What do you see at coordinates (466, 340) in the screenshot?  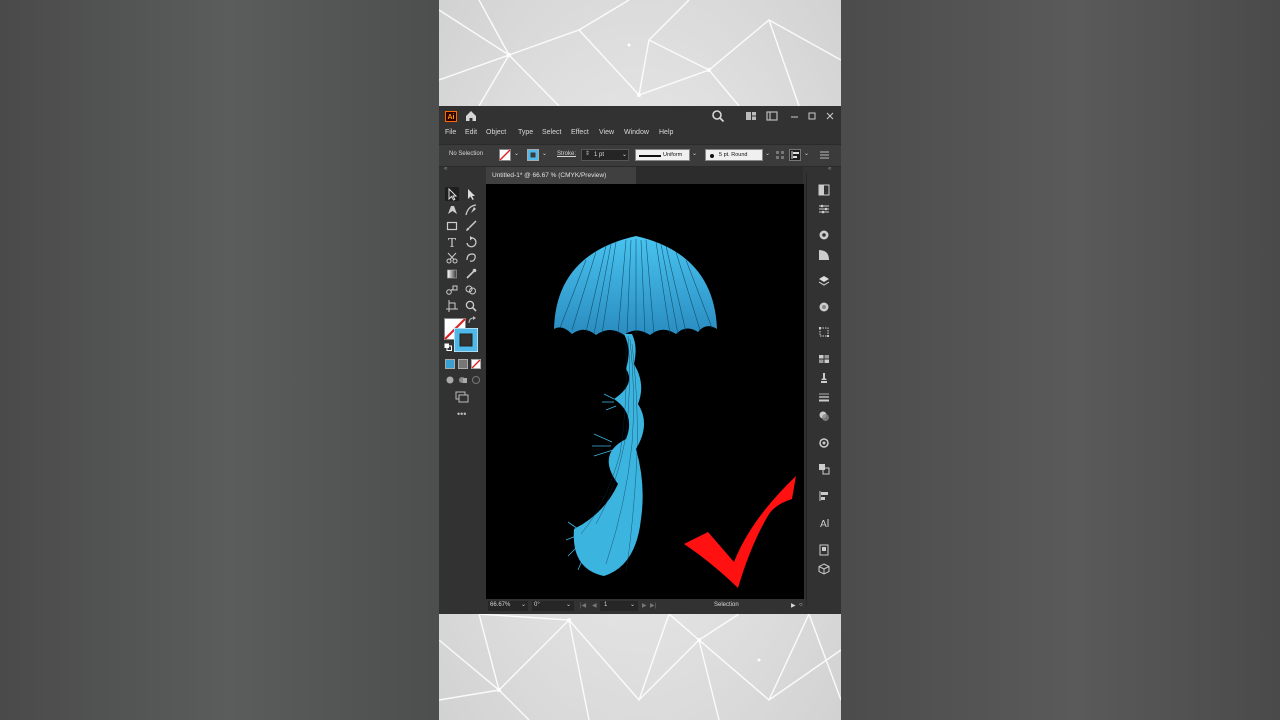 I see `stroke-color-swatch` at bounding box center [466, 340].